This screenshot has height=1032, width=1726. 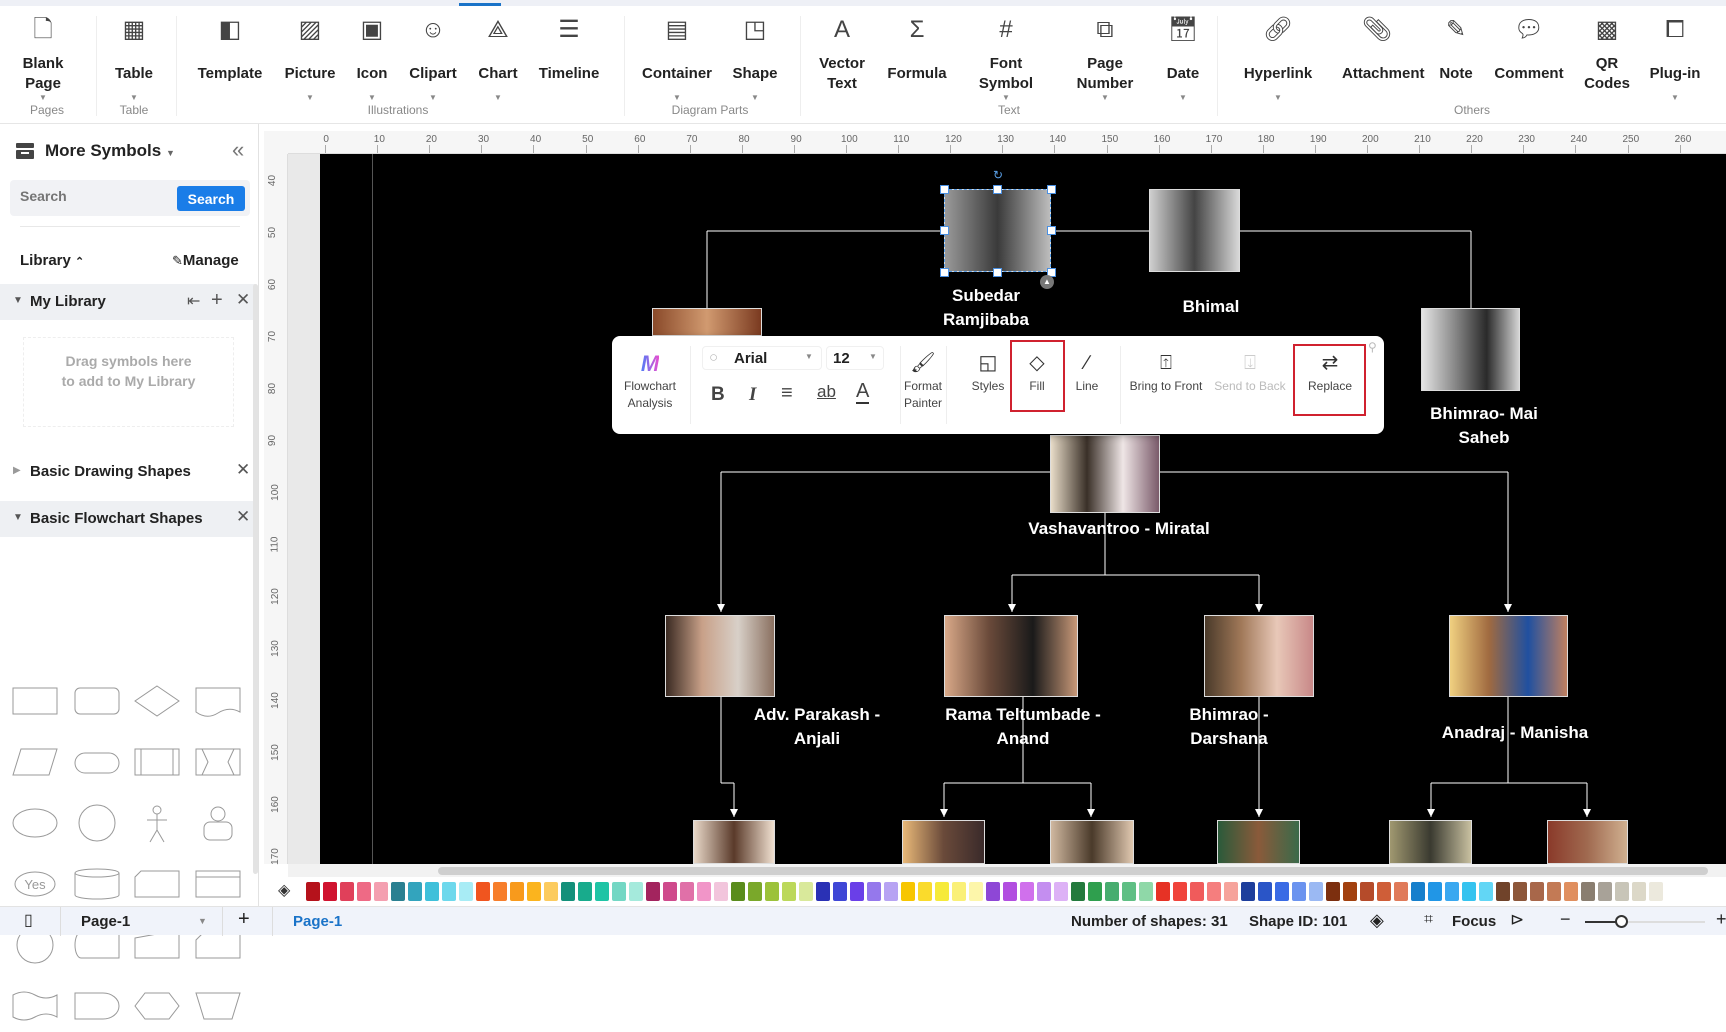 I want to click on library-toggle: Library ⌃, so click(x=52, y=260).